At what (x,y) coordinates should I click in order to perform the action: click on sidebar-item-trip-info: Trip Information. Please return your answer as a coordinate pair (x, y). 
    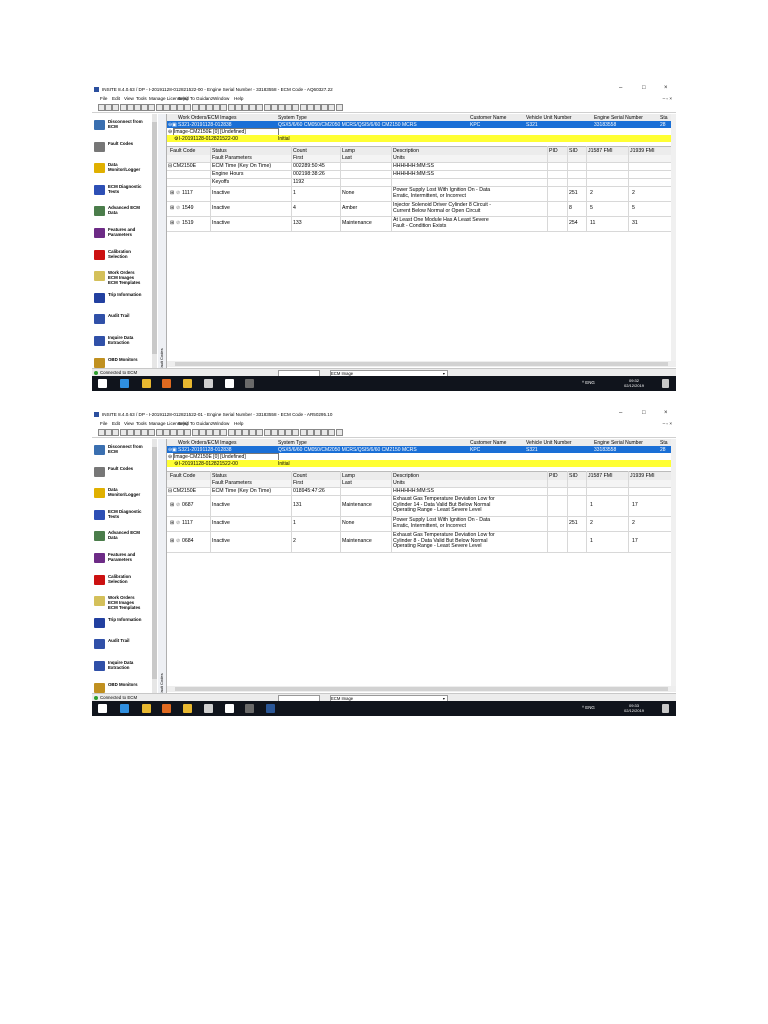
    Looking at the image, I should click on (123, 300).